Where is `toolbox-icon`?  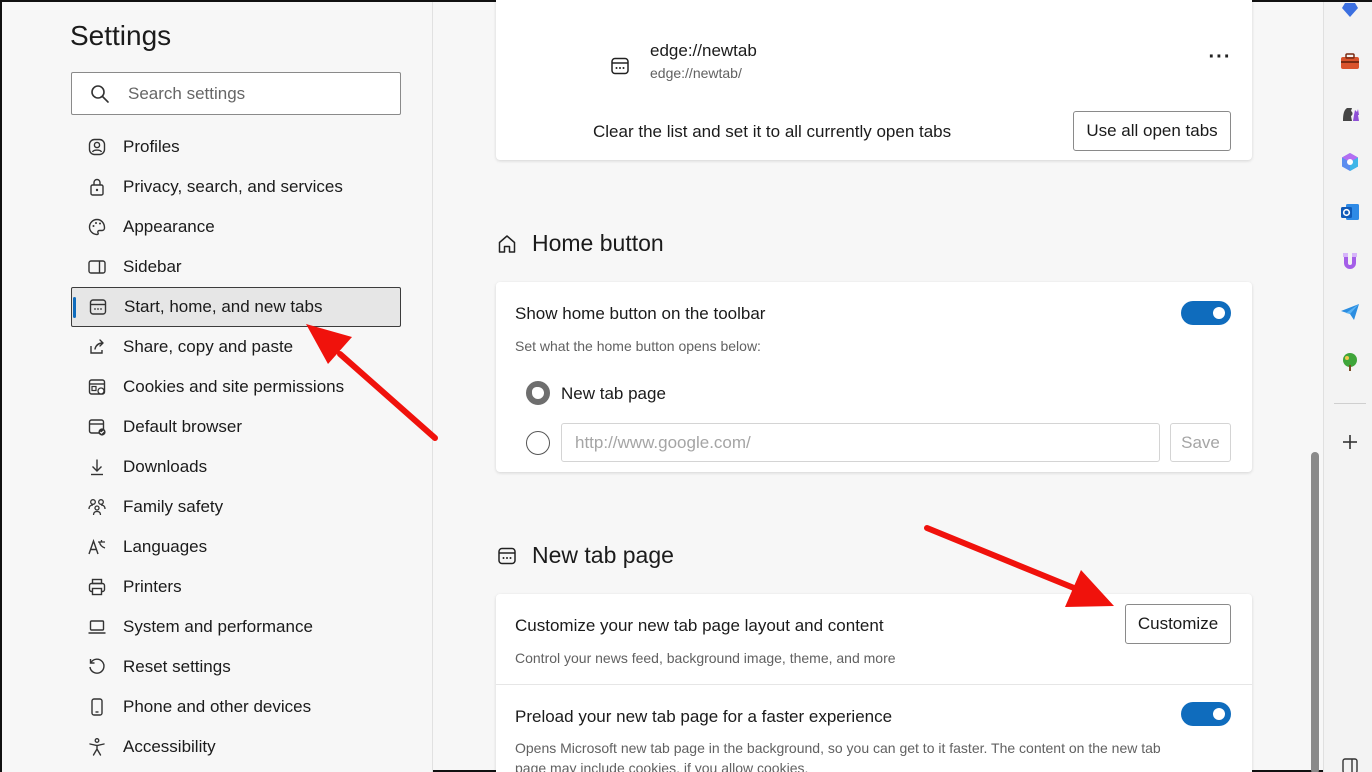
toolbox-icon is located at coordinates (1350, 62).